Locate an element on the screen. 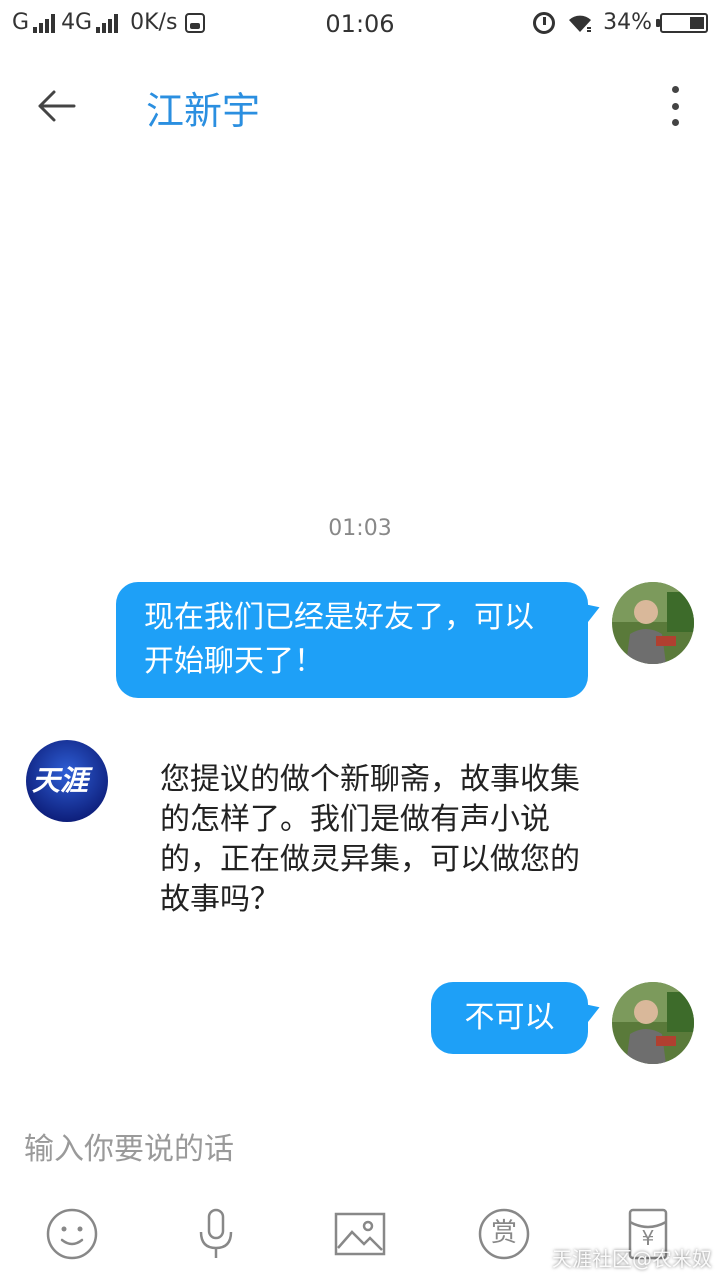  image-button is located at coordinates (360, 1234).